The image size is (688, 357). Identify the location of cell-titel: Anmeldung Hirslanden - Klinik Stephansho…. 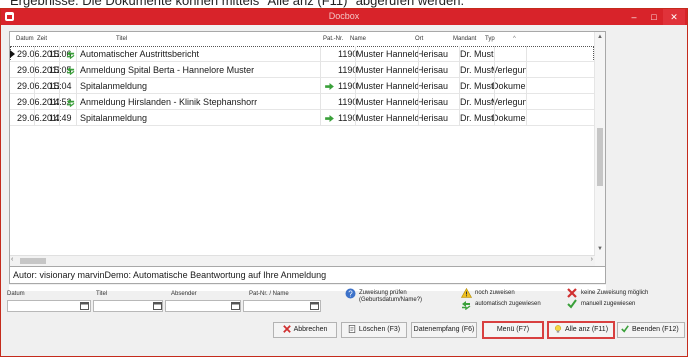
(169, 102).